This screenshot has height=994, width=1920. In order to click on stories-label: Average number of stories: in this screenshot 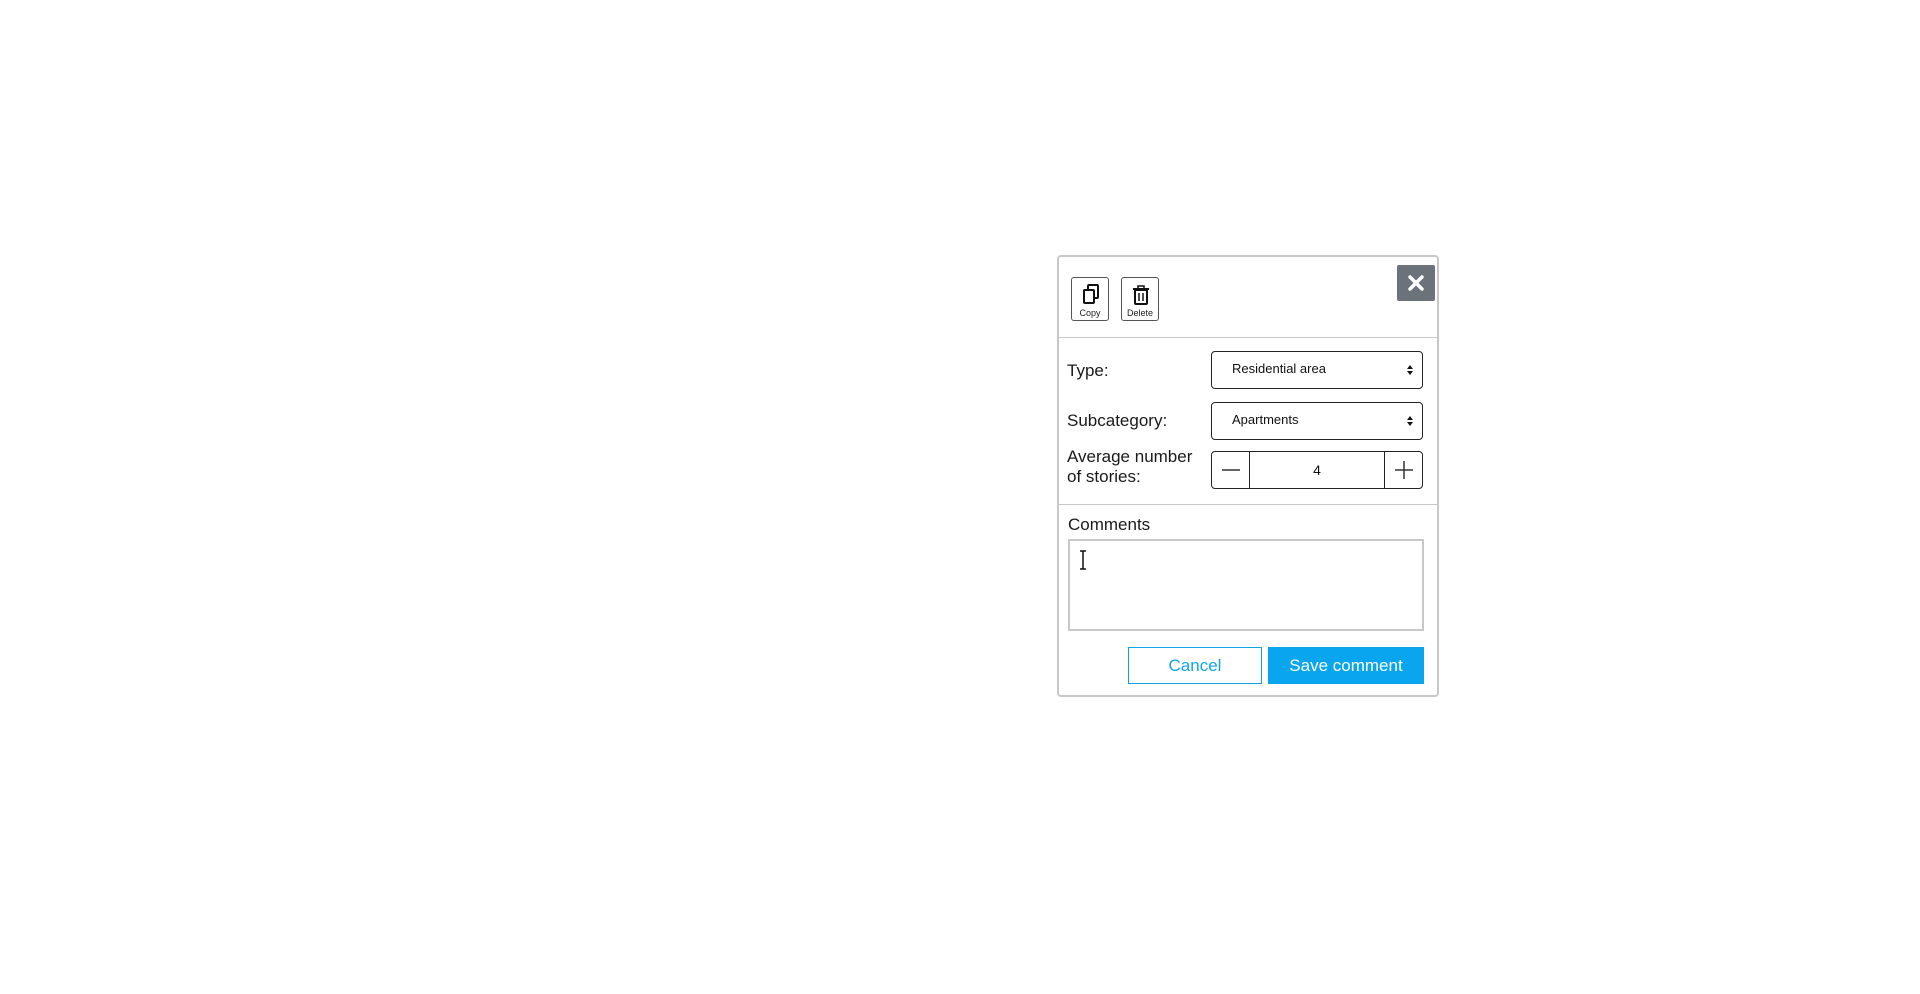, I will do `click(1129, 467)`.